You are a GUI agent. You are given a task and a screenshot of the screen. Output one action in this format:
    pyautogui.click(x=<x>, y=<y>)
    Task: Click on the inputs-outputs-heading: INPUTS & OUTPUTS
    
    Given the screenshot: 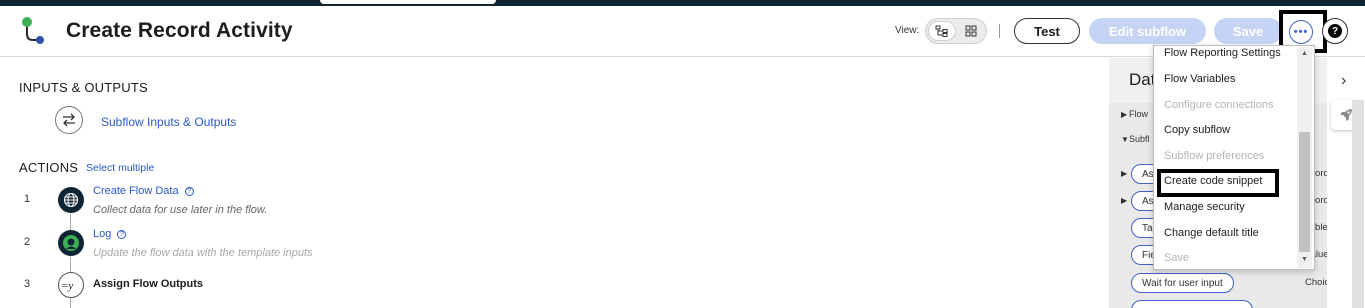 What is the action you would take?
    pyautogui.click(x=83, y=87)
    